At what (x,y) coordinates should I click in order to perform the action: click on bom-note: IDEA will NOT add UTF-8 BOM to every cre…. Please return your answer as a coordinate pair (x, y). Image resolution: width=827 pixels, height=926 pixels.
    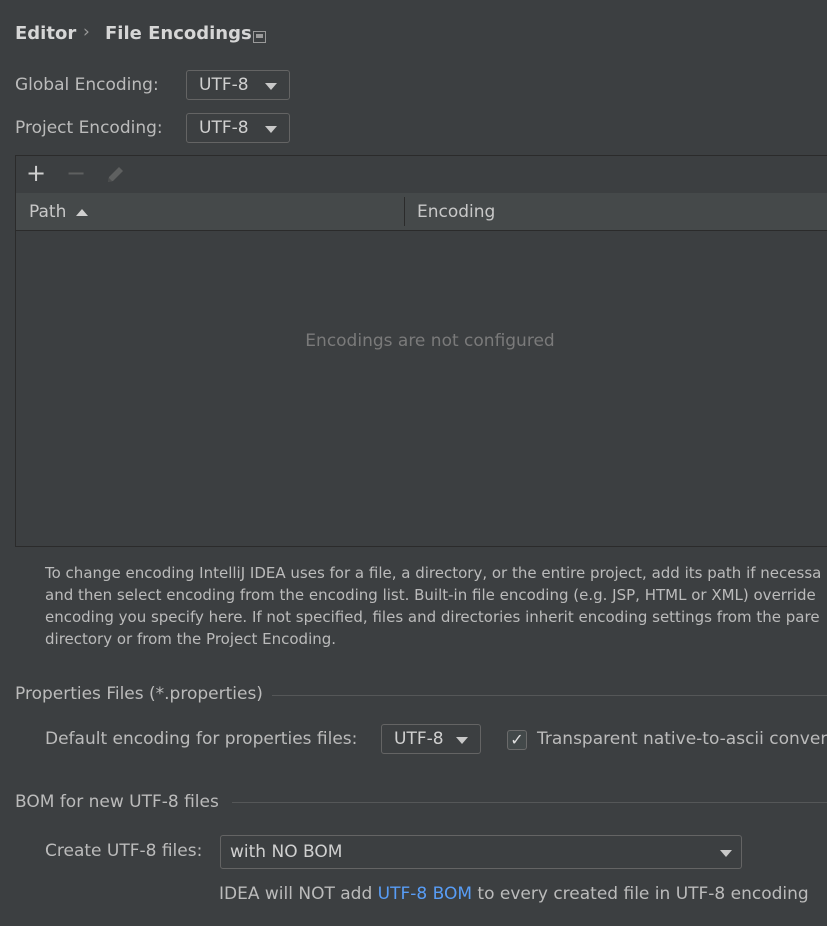
    Looking at the image, I should click on (514, 894).